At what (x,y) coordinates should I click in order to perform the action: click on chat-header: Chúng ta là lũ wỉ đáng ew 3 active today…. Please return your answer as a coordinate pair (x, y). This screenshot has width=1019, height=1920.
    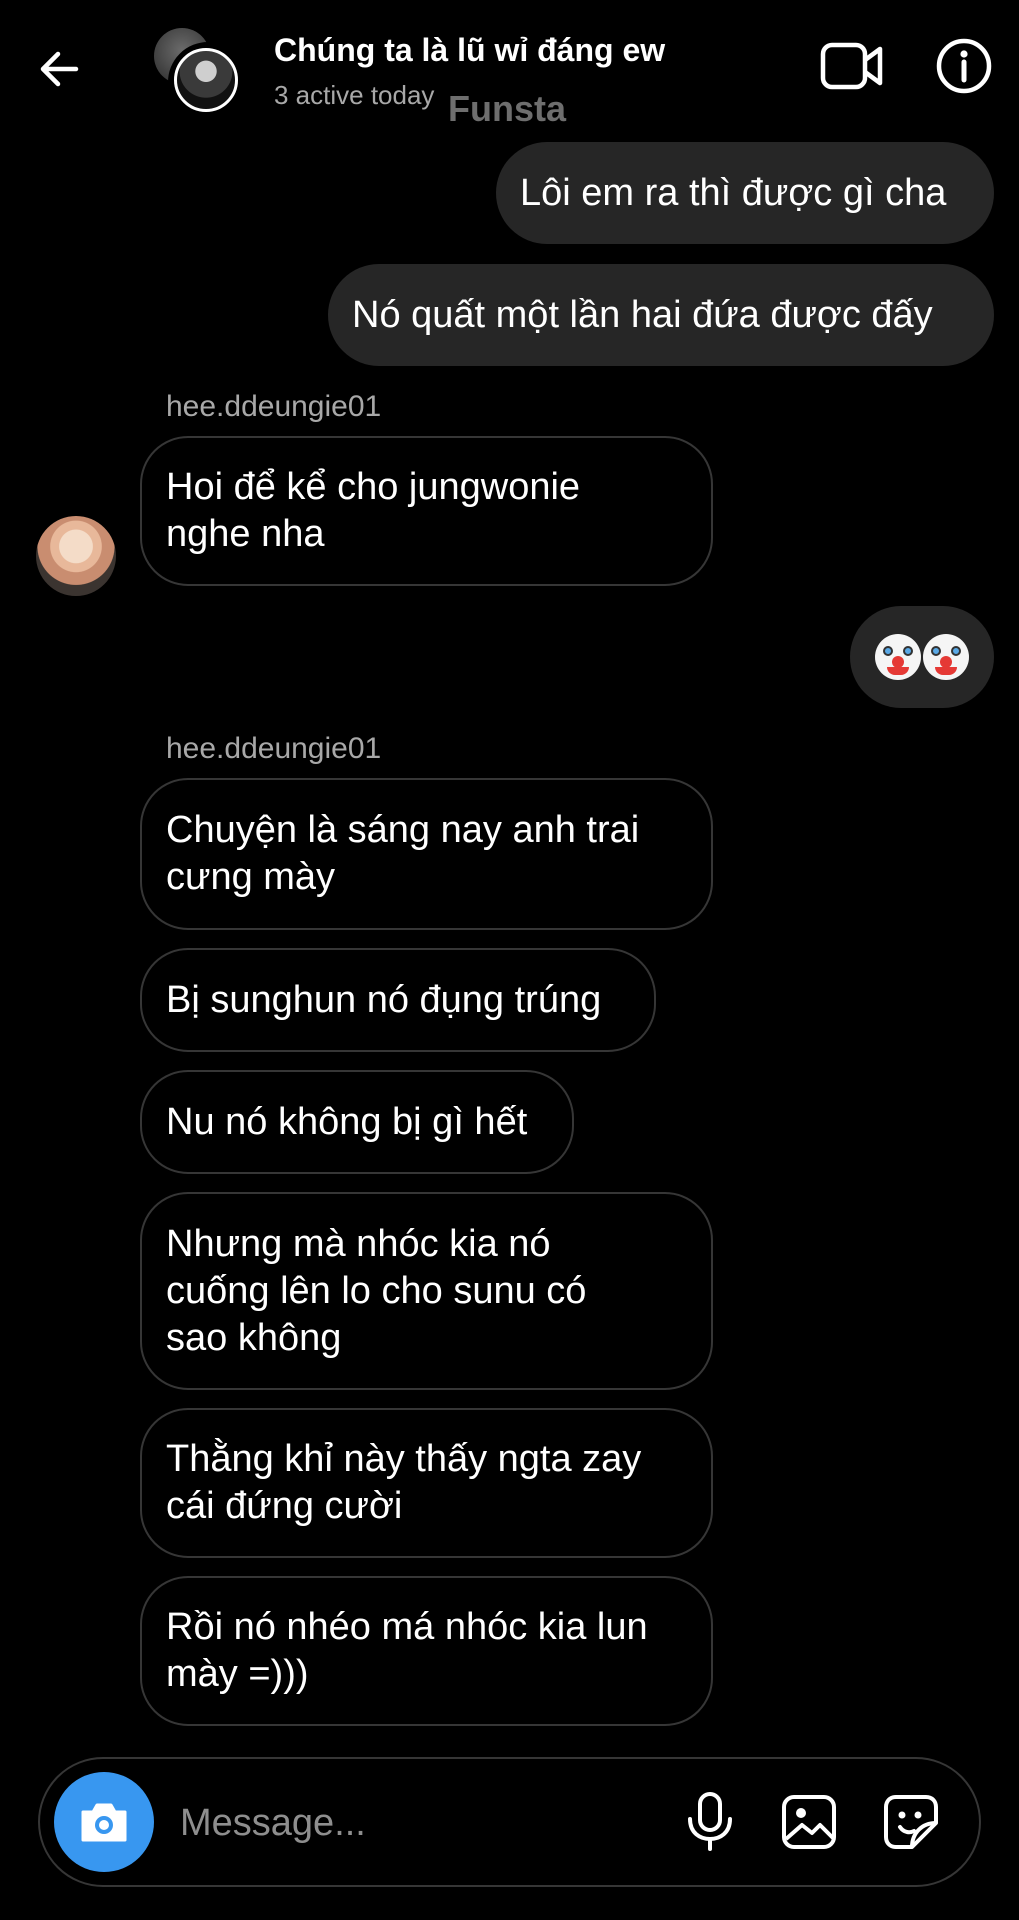
    Looking at the image, I should click on (509, 70).